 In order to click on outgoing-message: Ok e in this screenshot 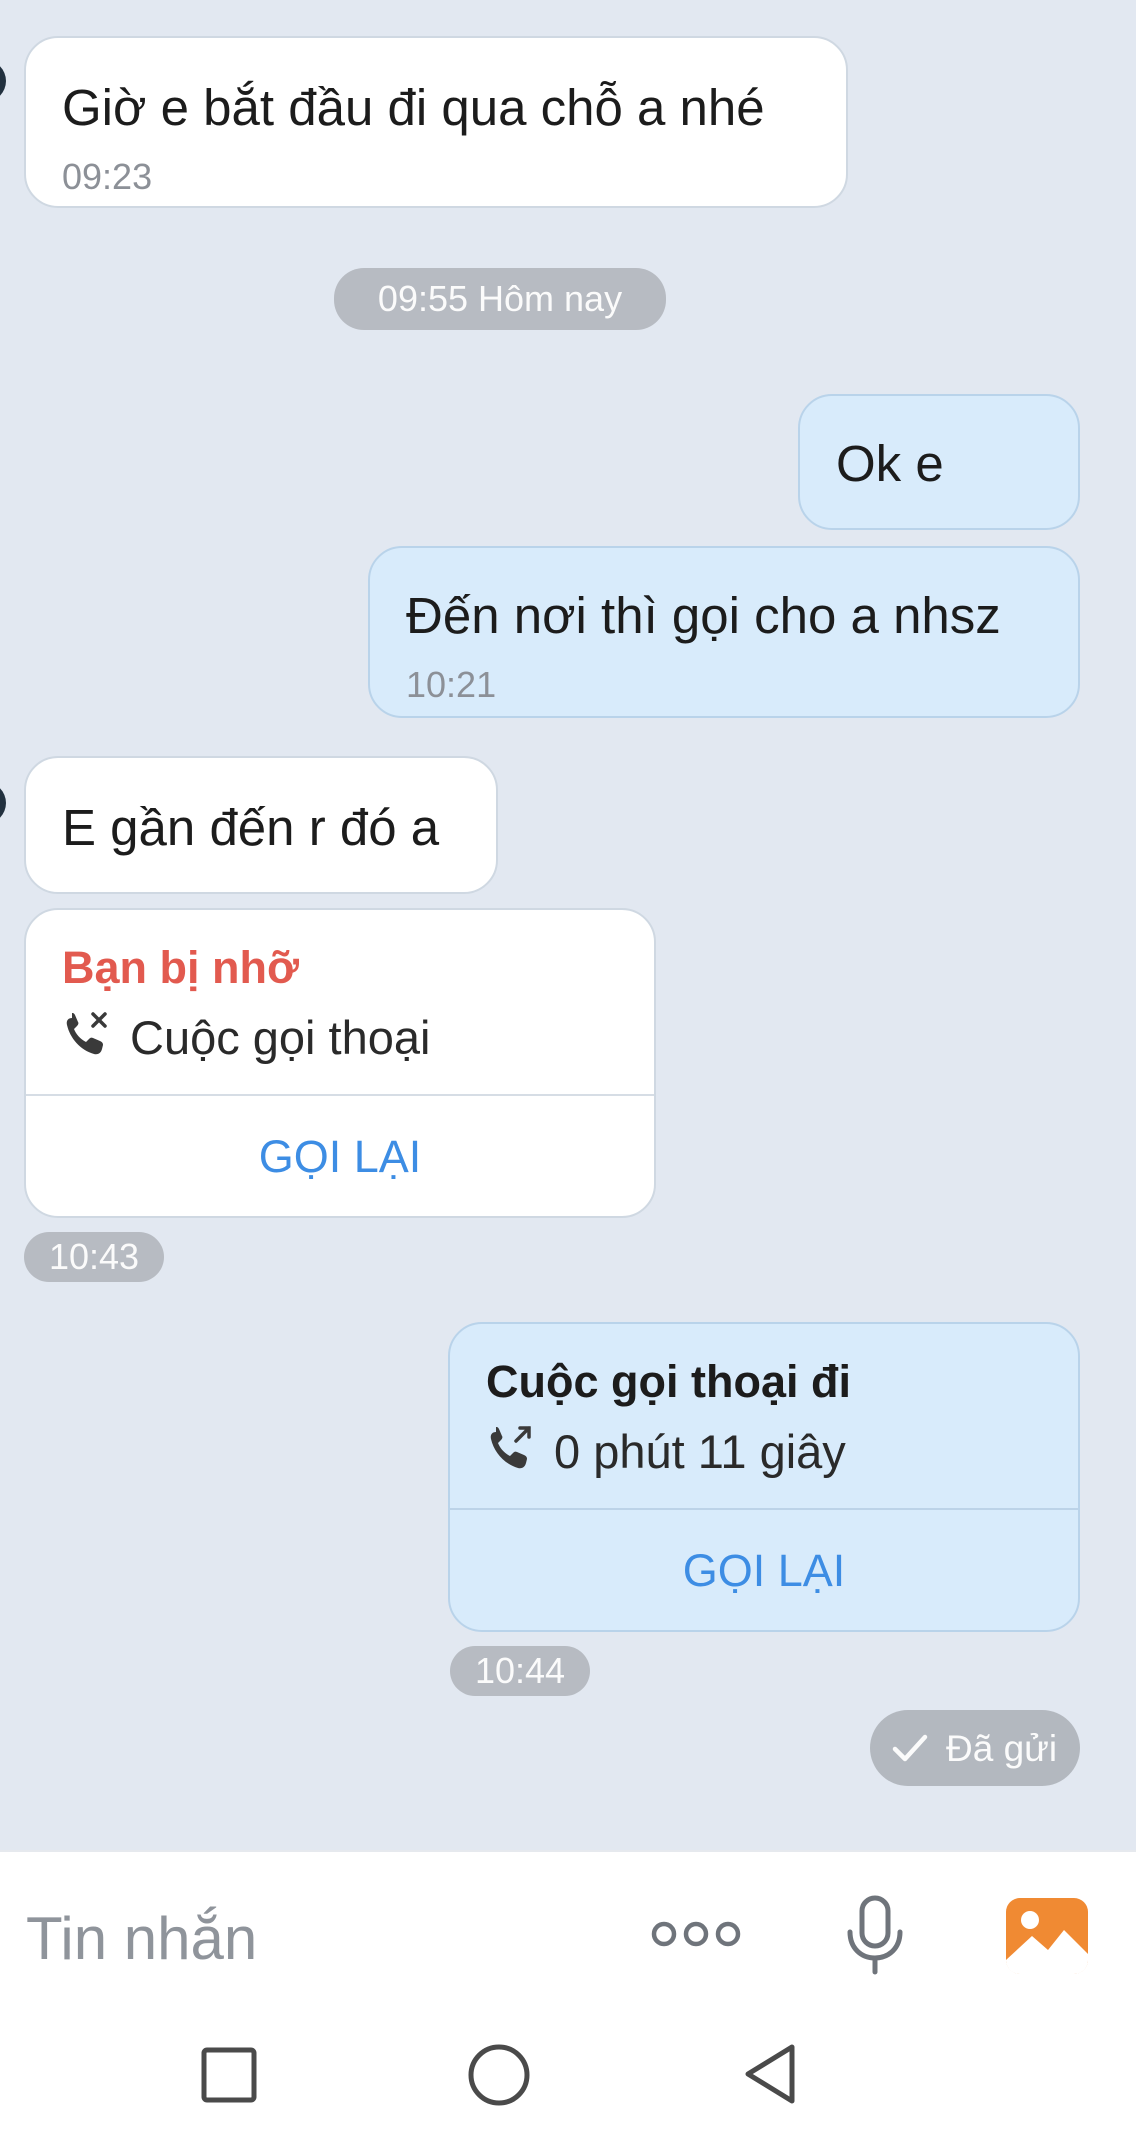, I will do `click(939, 462)`.